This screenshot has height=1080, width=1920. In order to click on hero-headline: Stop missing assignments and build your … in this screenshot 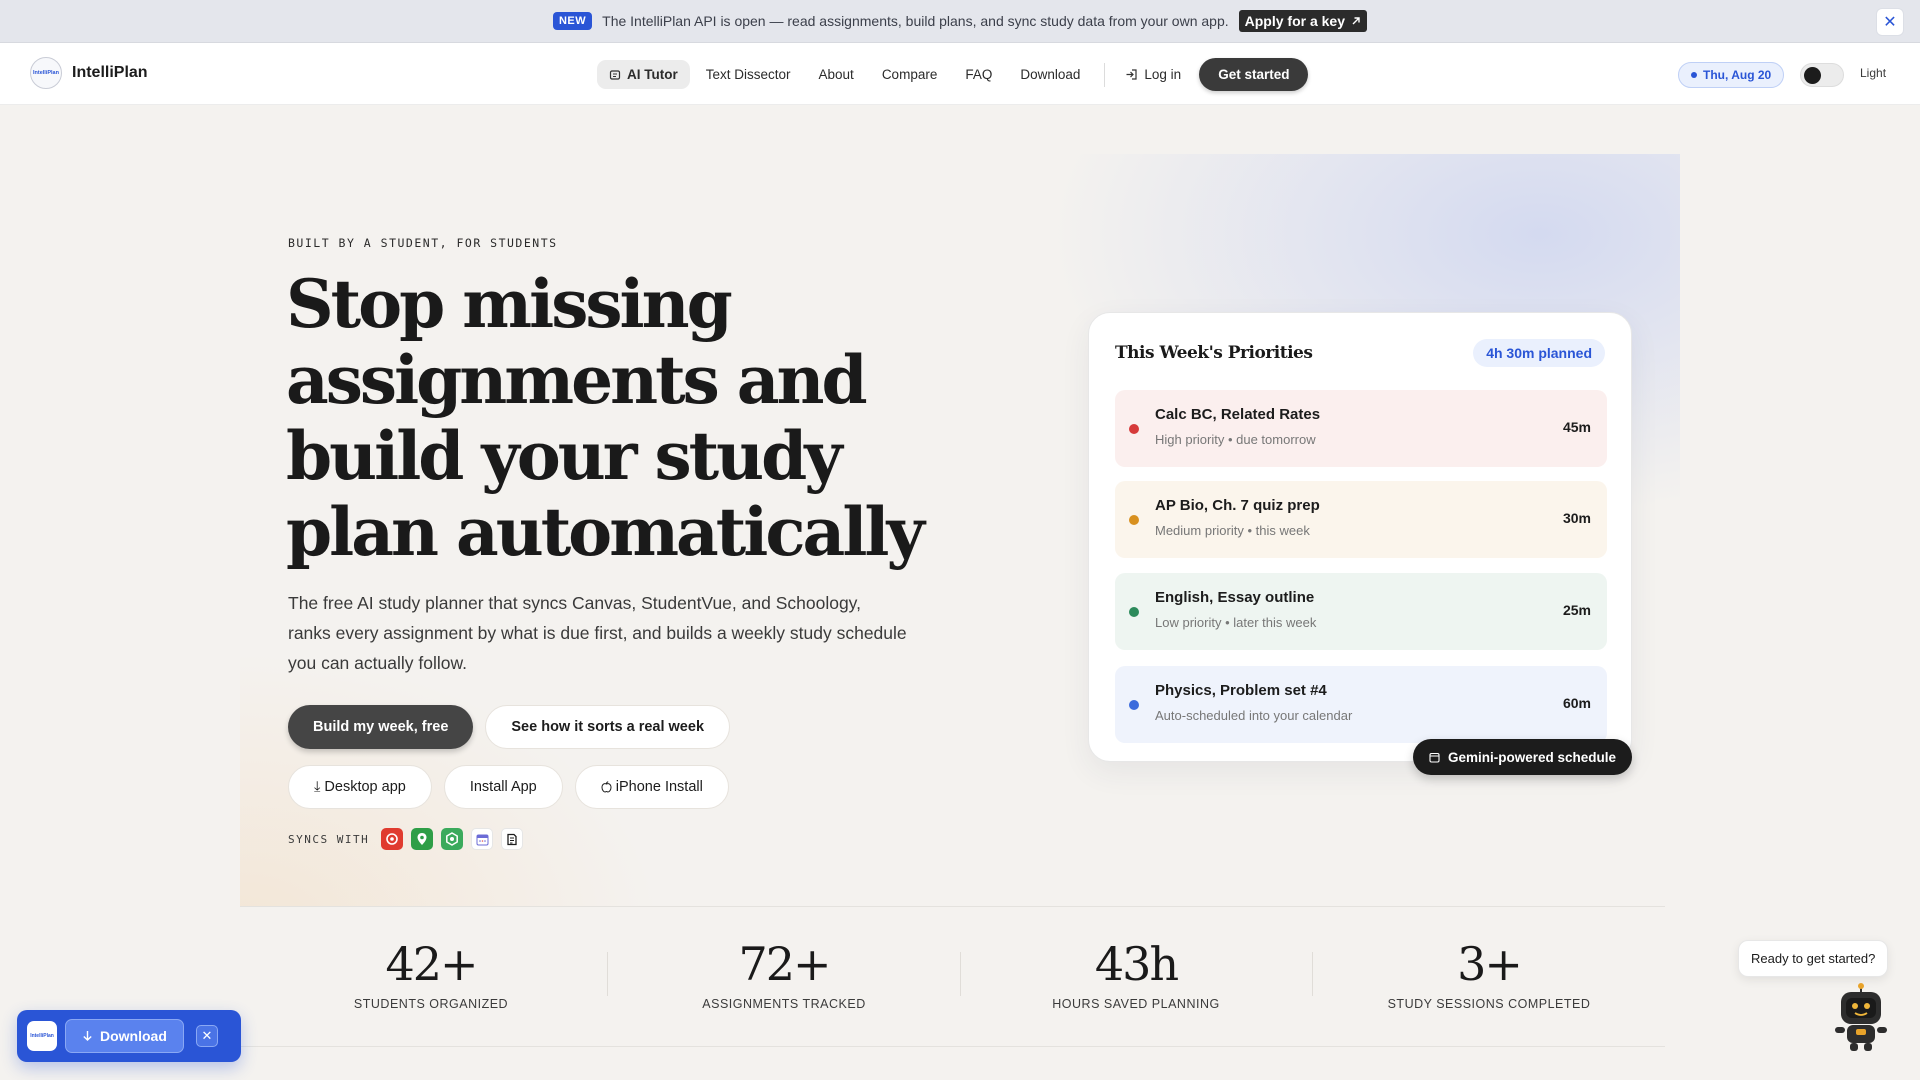, I will do `click(605, 418)`.